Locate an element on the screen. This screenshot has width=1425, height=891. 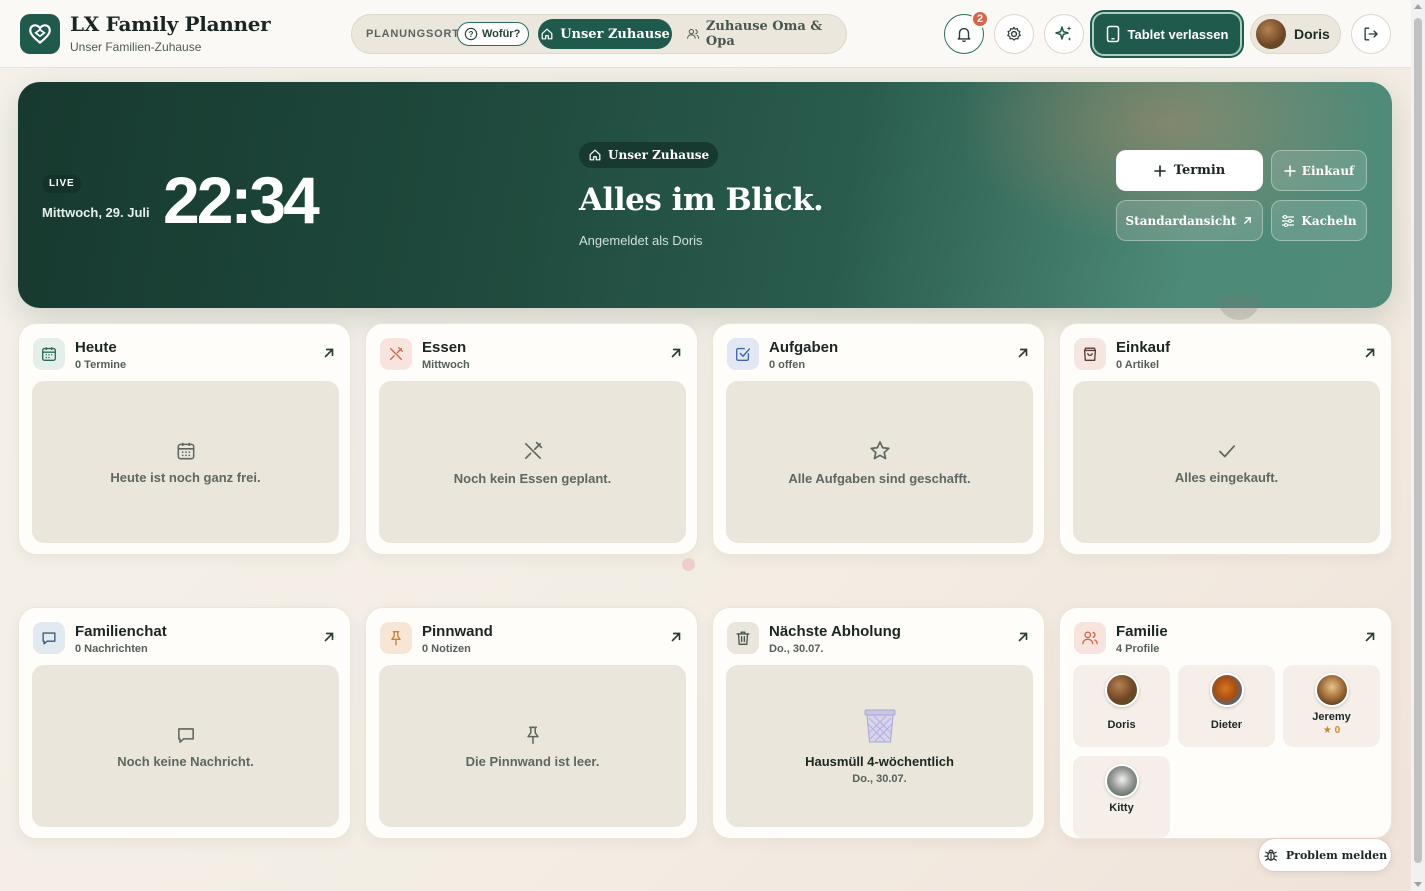
add-shopping-label: Einkauf is located at coordinates (1328, 170).